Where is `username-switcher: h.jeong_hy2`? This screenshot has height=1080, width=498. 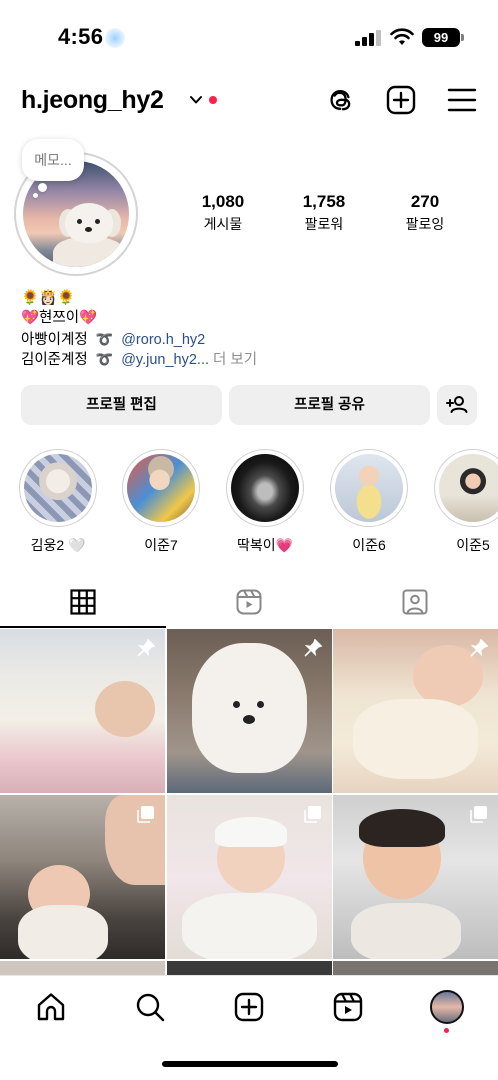
username-switcher: h.jeong_hy2 is located at coordinates (92, 100).